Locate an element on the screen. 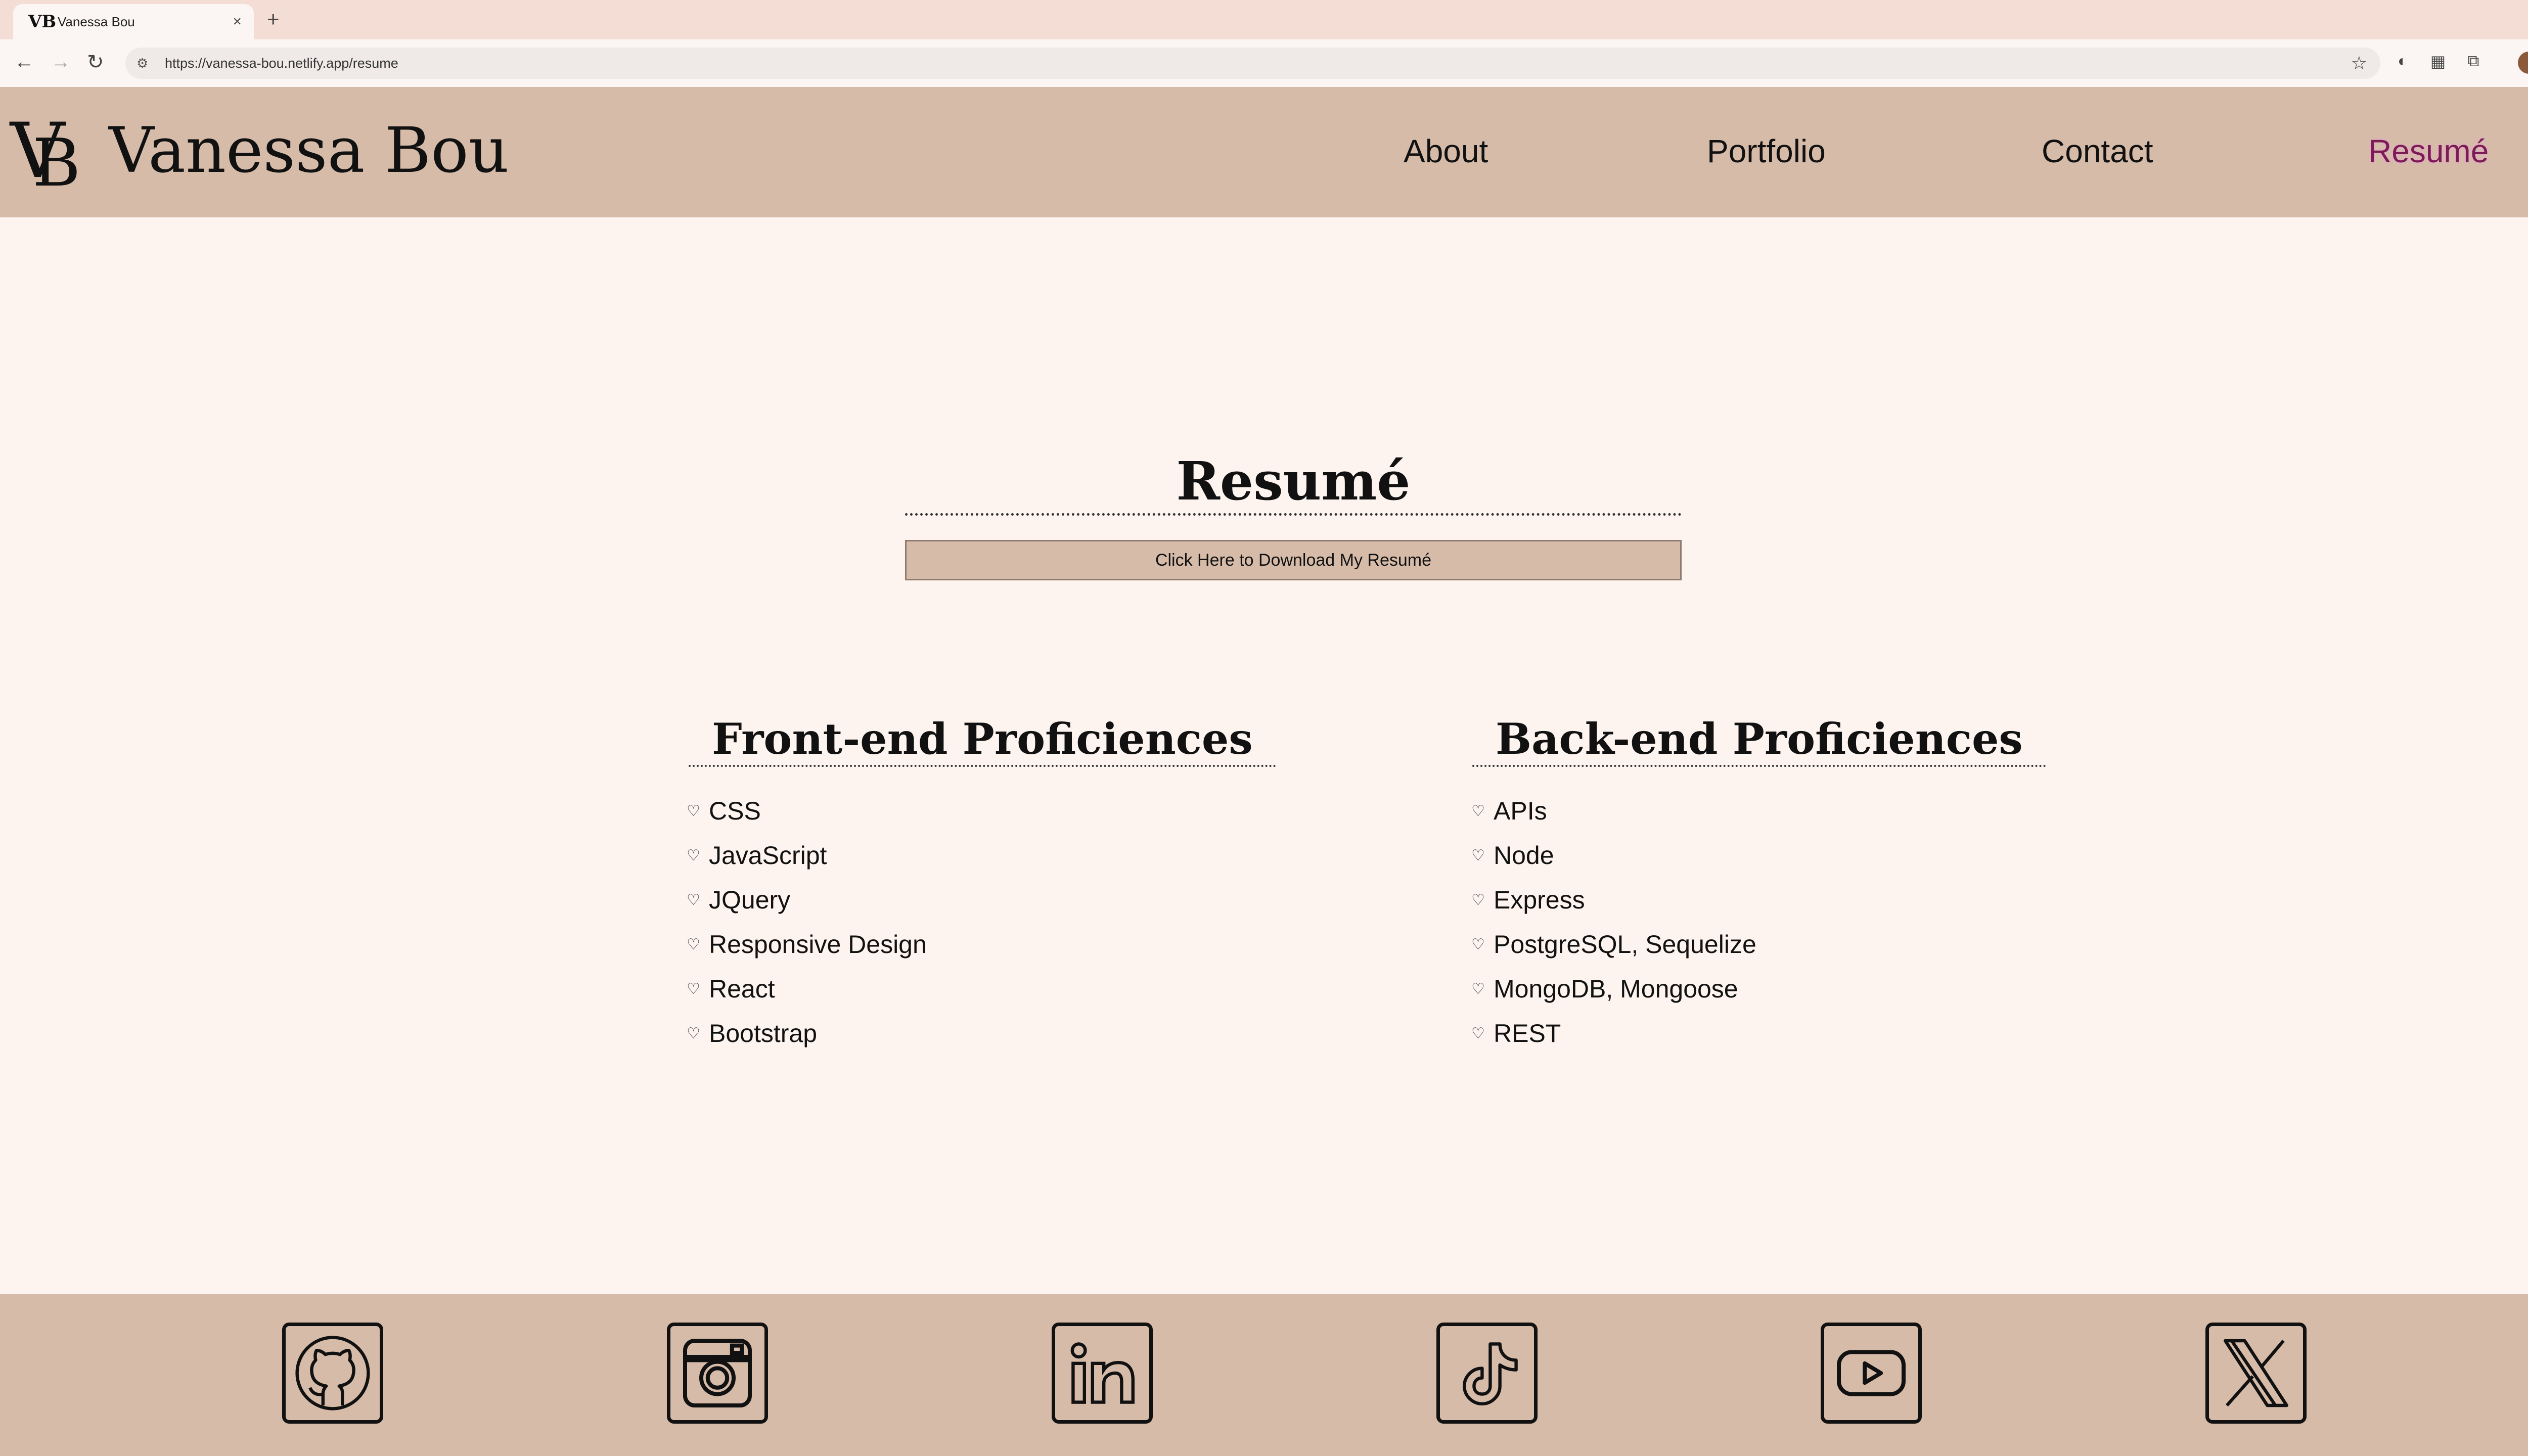 The height and width of the screenshot is (1456, 2528). extensions-puzzle-icon: ⧉ is located at coordinates (2473, 63).